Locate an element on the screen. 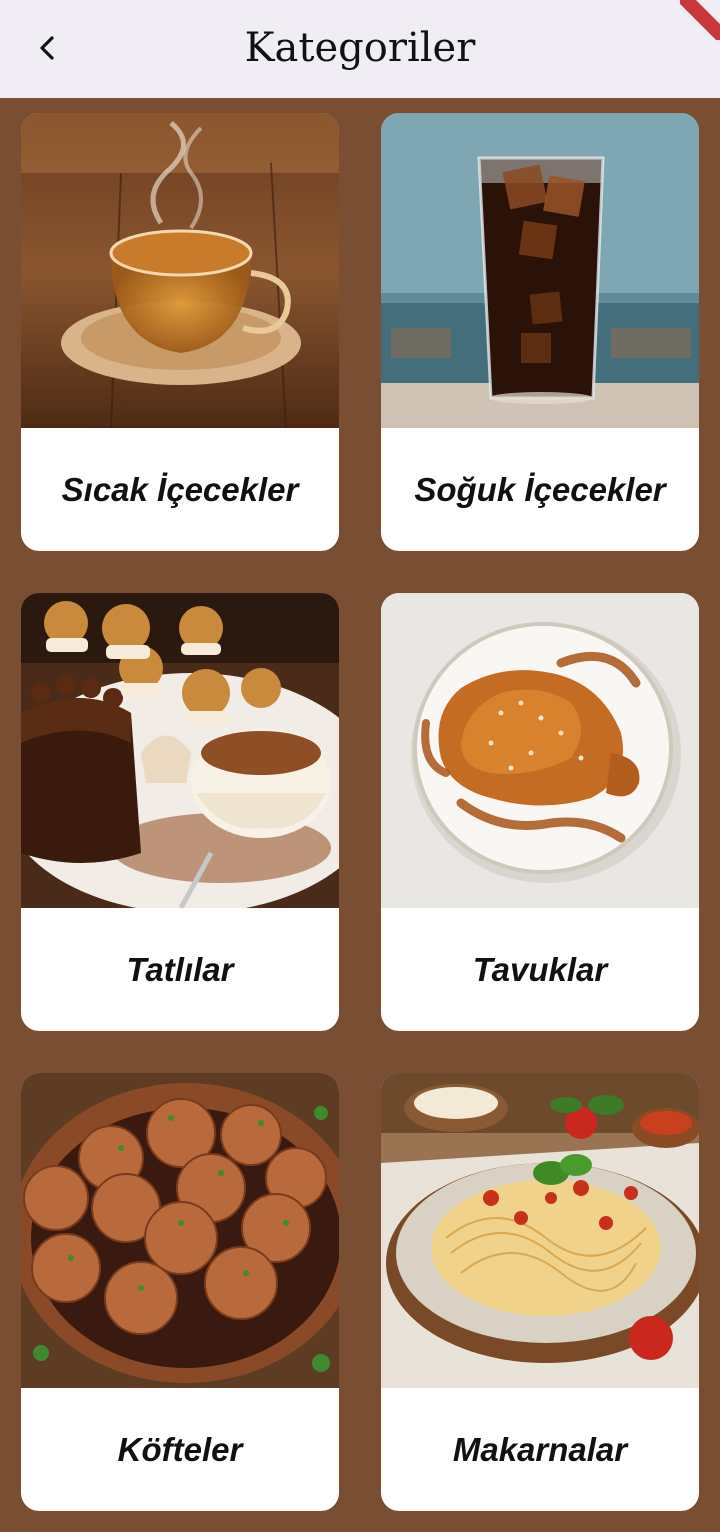 The image size is (720, 1532). spaghetti-image is located at coordinates (540, 1230).